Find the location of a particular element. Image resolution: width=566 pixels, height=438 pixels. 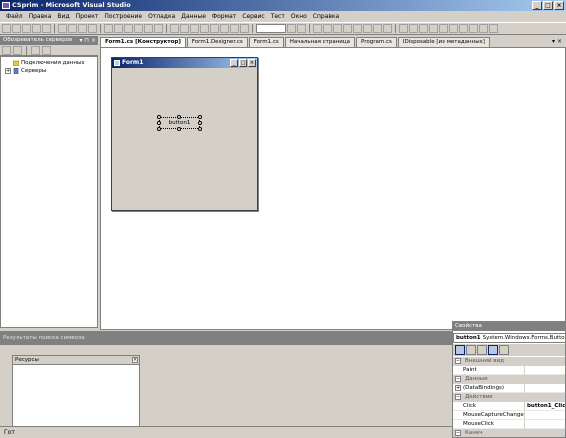

menu-help: Справка is located at coordinates (326, 16).